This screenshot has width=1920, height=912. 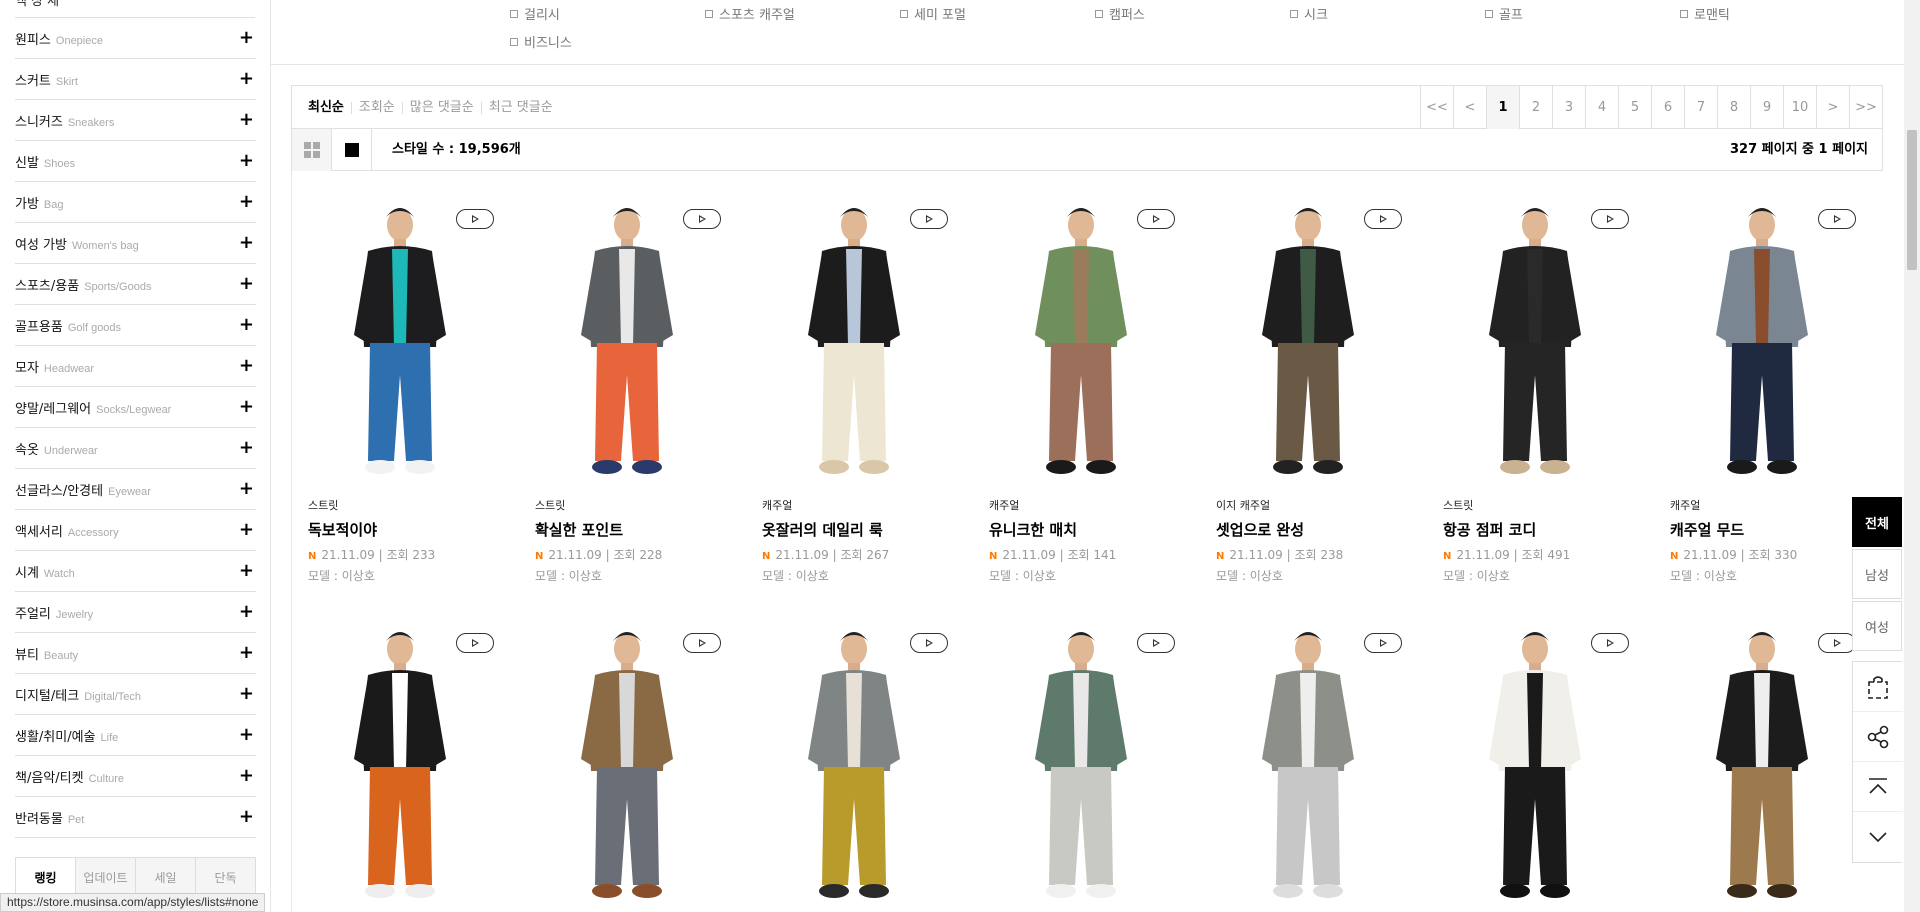 I want to click on sort-option: 조회순, so click(x=376, y=107).